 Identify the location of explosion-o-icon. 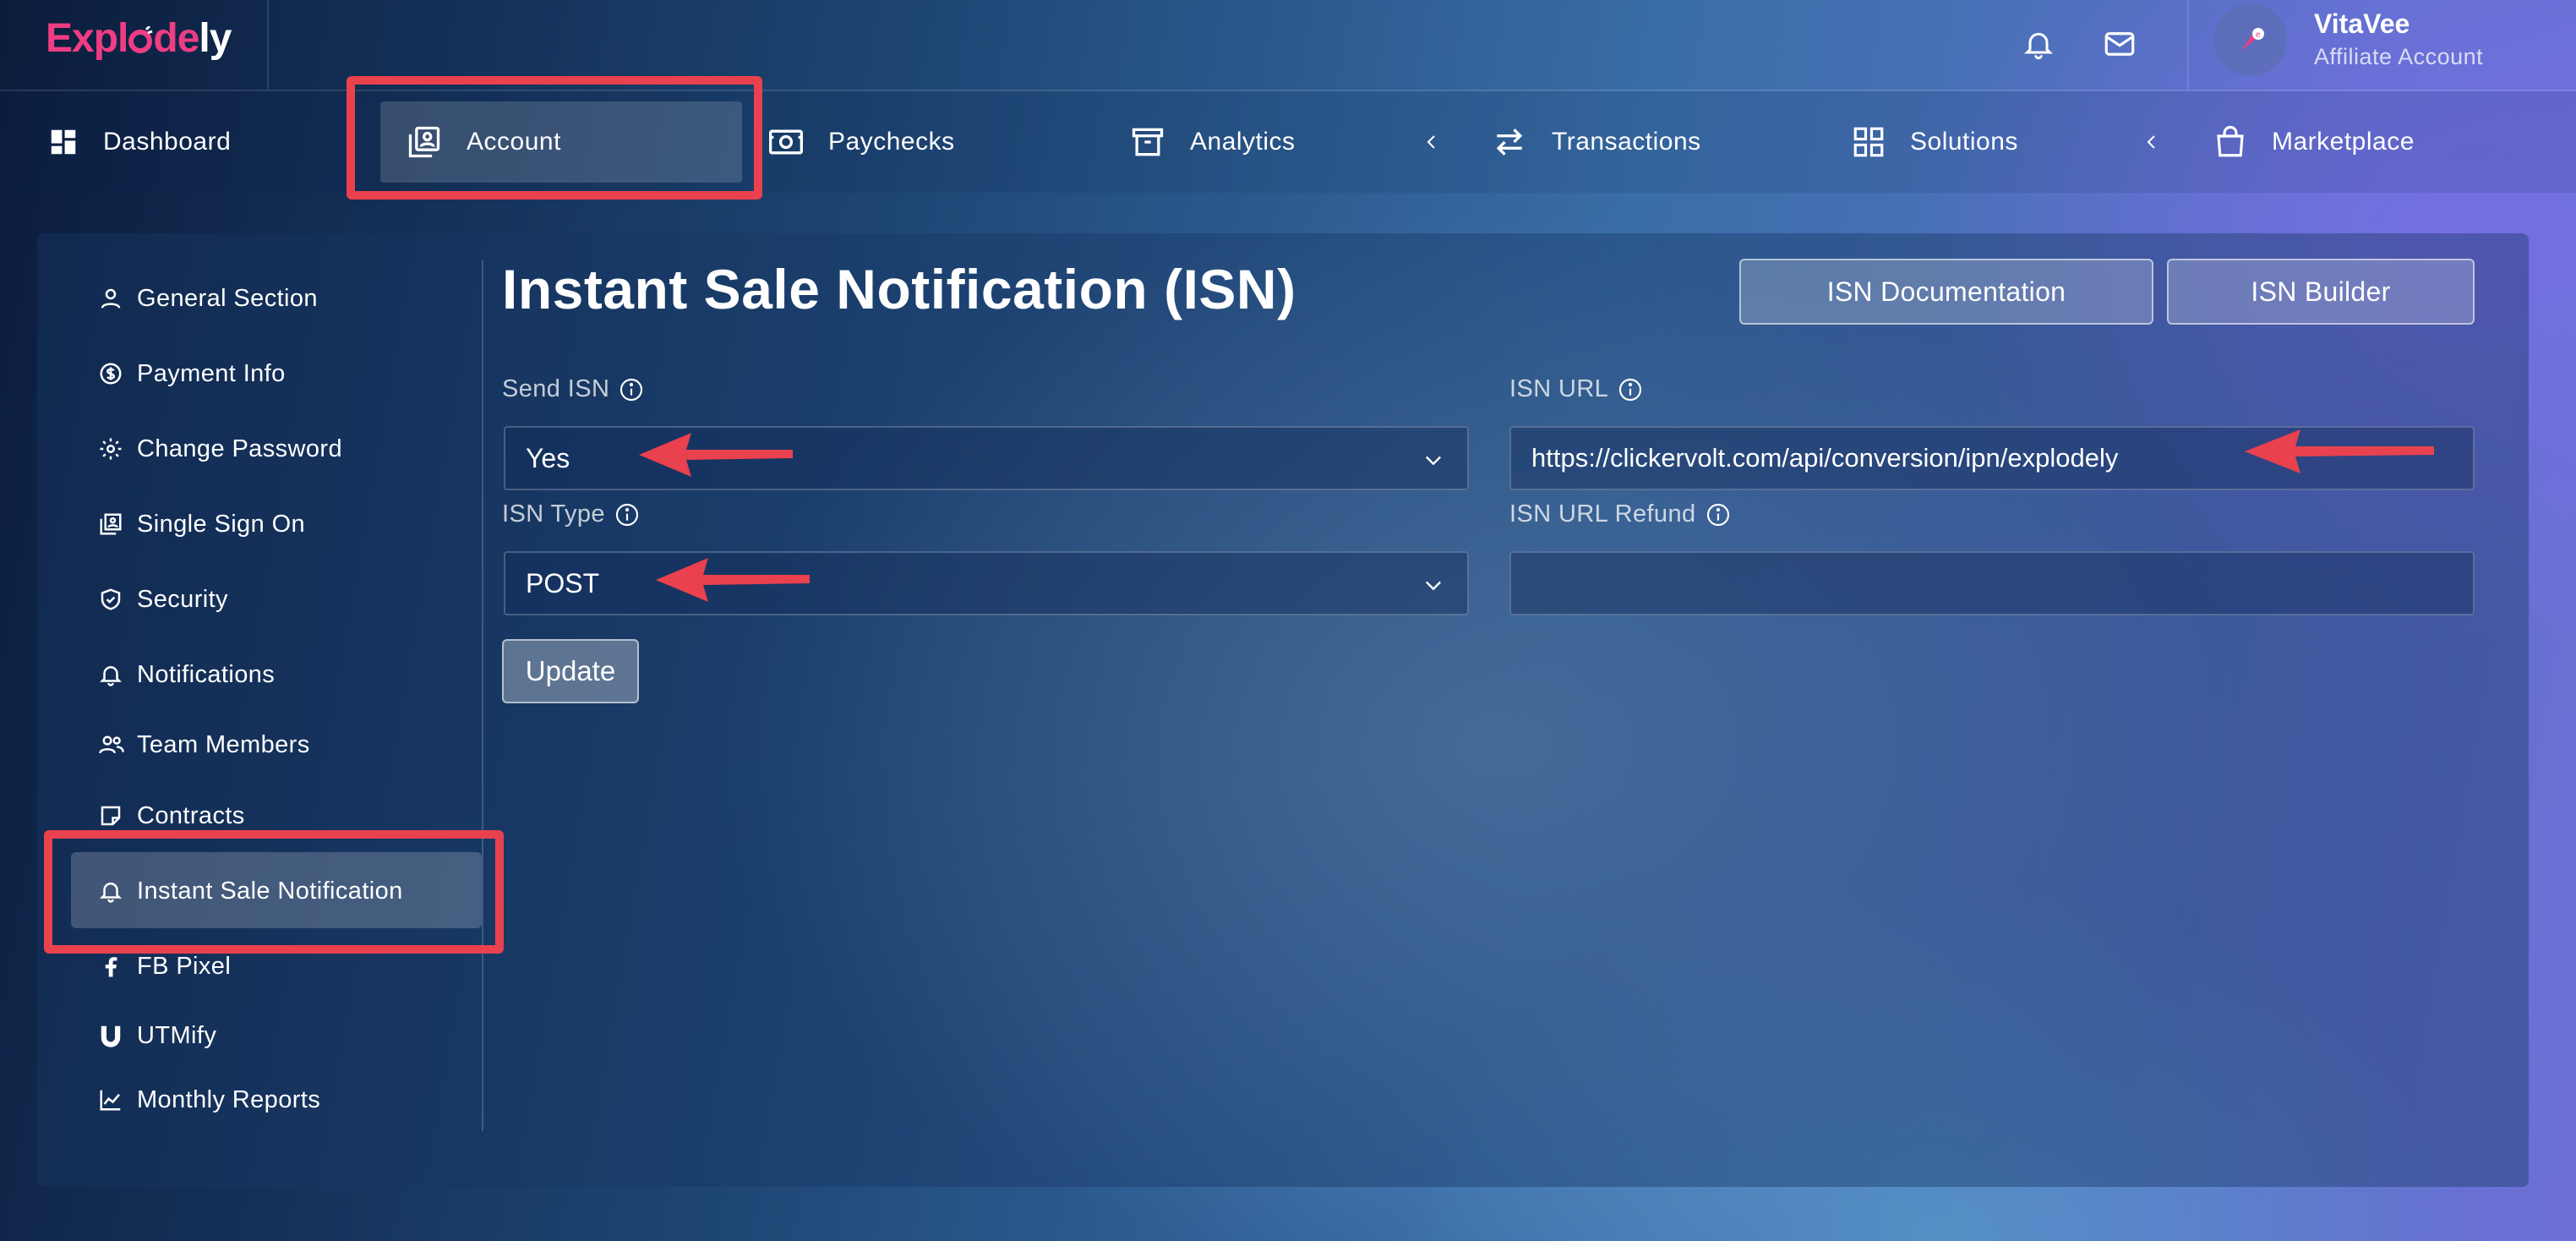
(140, 40).